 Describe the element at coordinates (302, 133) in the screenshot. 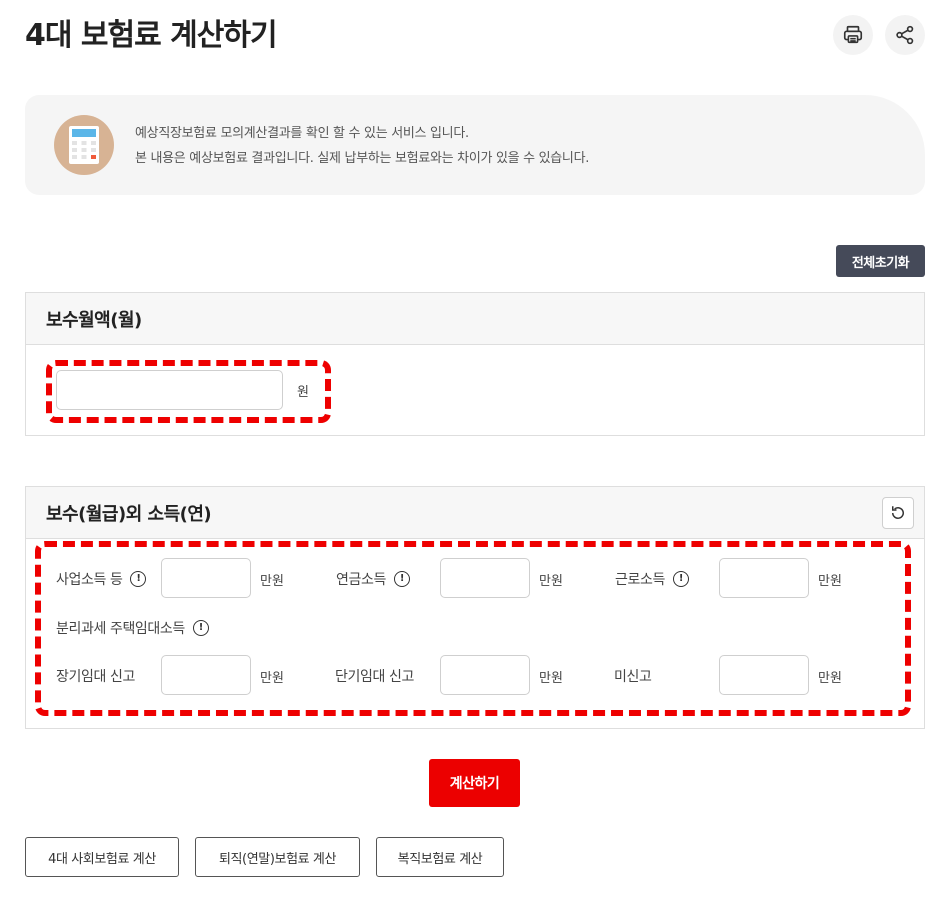

I see `info-line-1: 예상직장보험료 모의계산결과를 확인 할 수 있는 서비스 입니다.` at that location.